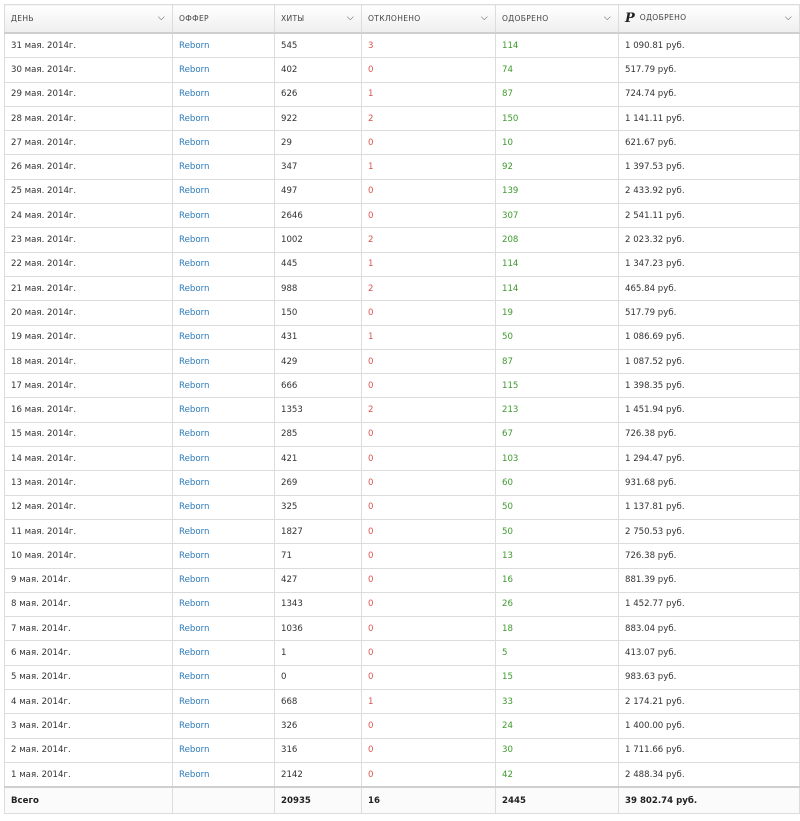  What do you see at coordinates (223, 19) in the screenshot?
I see `column-header-offer: ОФФЕР` at bounding box center [223, 19].